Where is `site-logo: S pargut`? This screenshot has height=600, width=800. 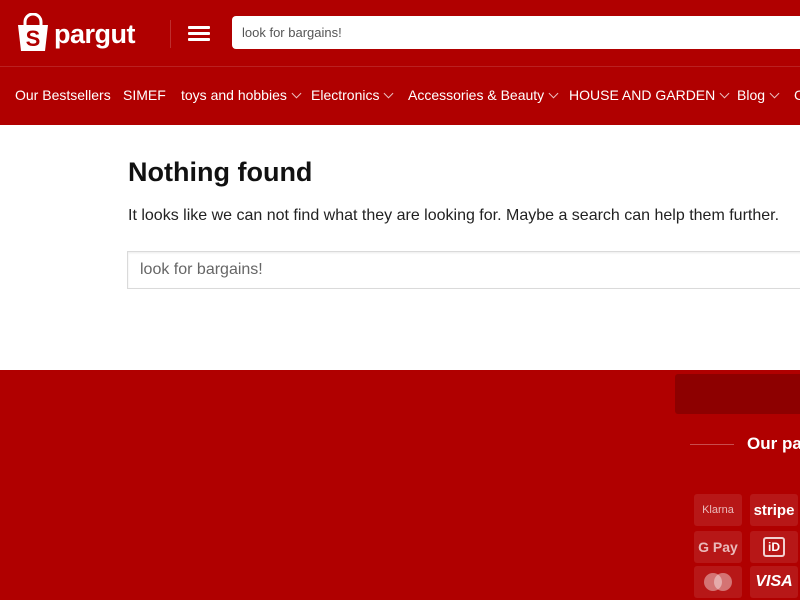
site-logo: S pargut is located at coordinates (75, 33).